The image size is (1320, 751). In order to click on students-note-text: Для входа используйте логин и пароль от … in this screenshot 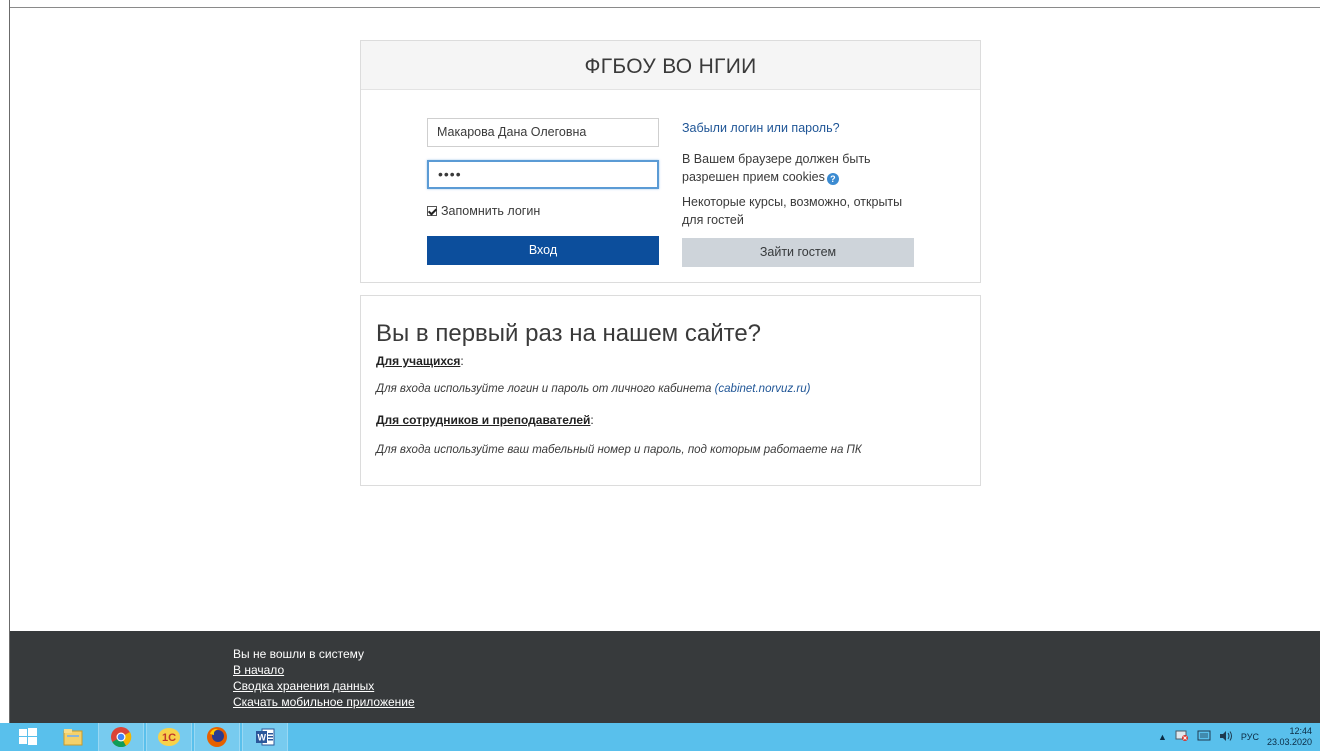, I will do `click(544, 389)`.